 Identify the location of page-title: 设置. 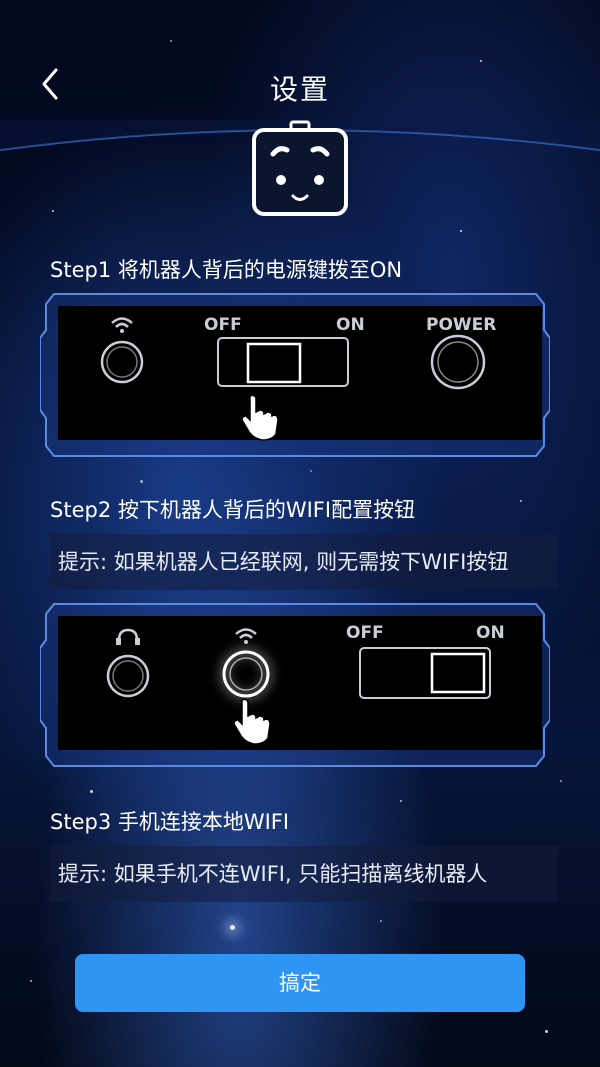
(299, 89).